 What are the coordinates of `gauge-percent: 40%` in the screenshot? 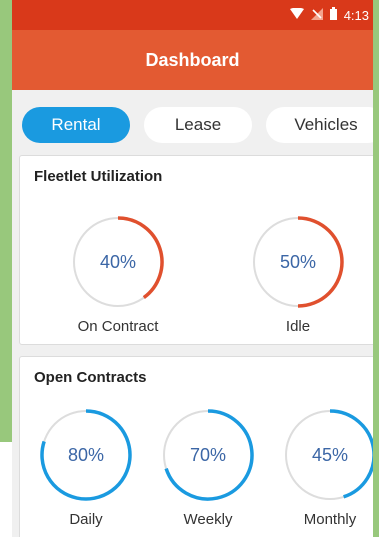 It's located at (118, 261).